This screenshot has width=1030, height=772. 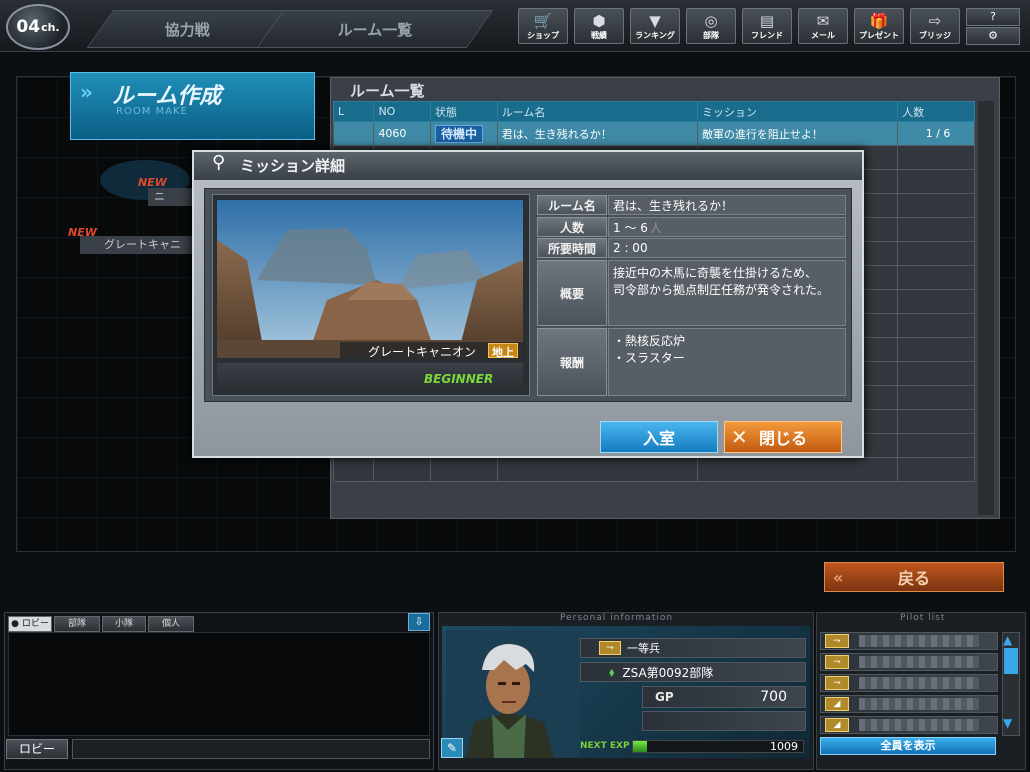 I want to click on map-name: グレートキャニオン, so click(x=422, y=352).